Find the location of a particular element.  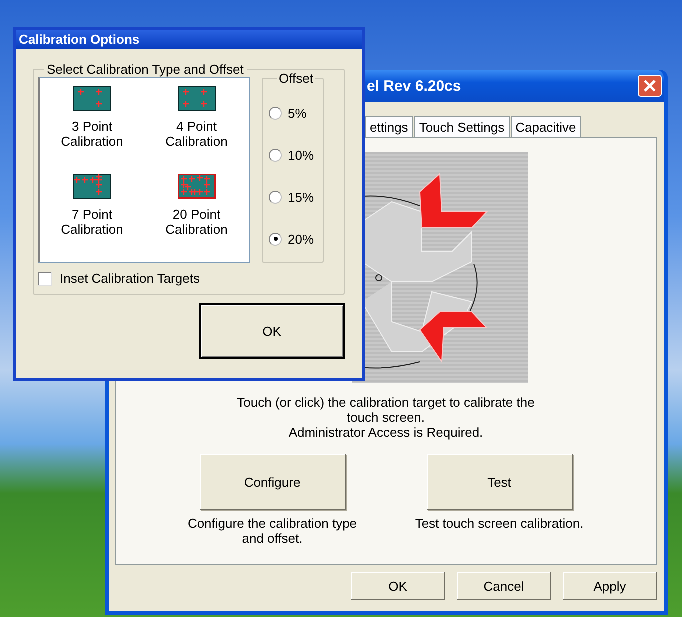

dialog-button: Apply is located at coordinates (610, 586).